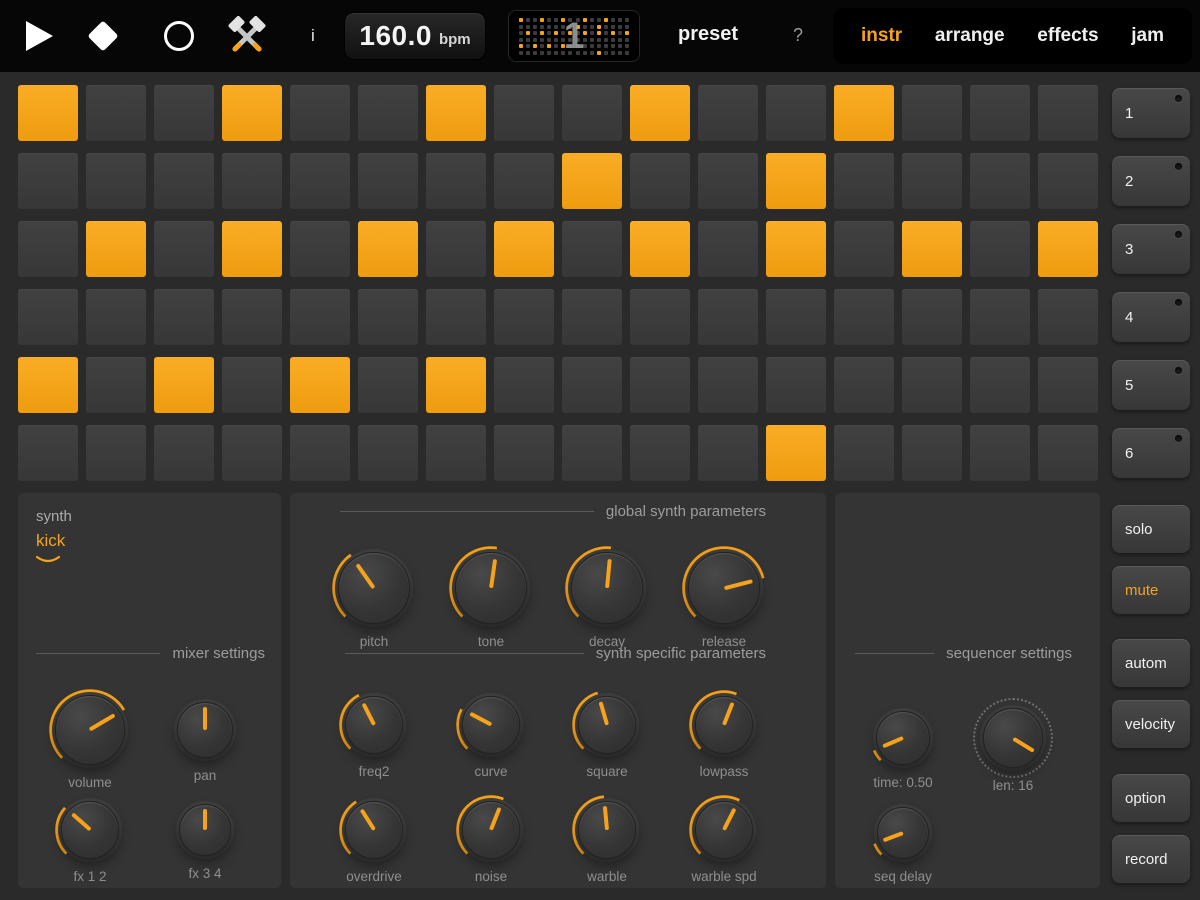 Image resolution: width=1200 pixels, height=900 pixels. Describe the element at coordinates (728, 385) in the screenshot. I see `pad-r5-c11` at that location.